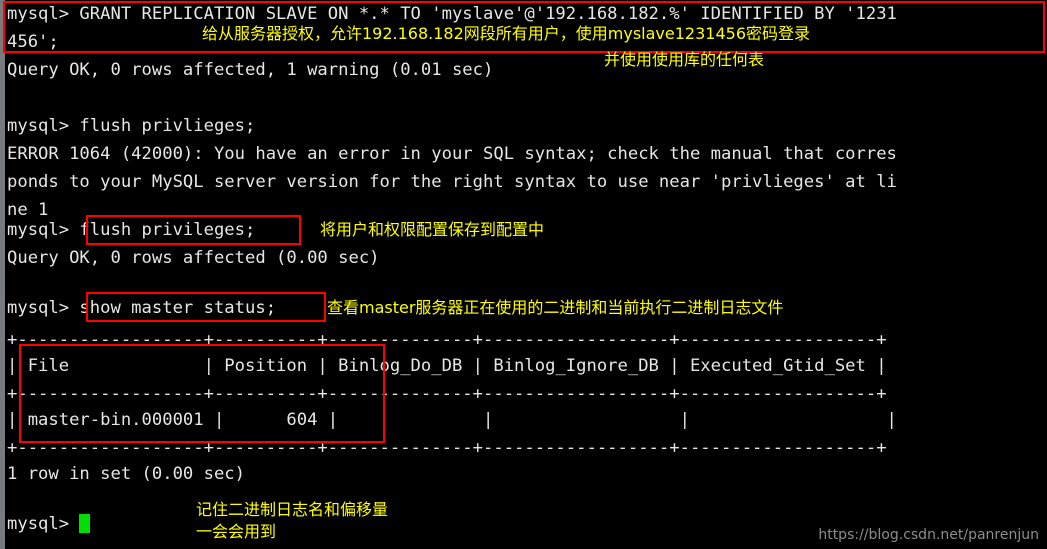  I want to click on watermark: https://blog.csdn.net/panrenjun, so click(928, 535).